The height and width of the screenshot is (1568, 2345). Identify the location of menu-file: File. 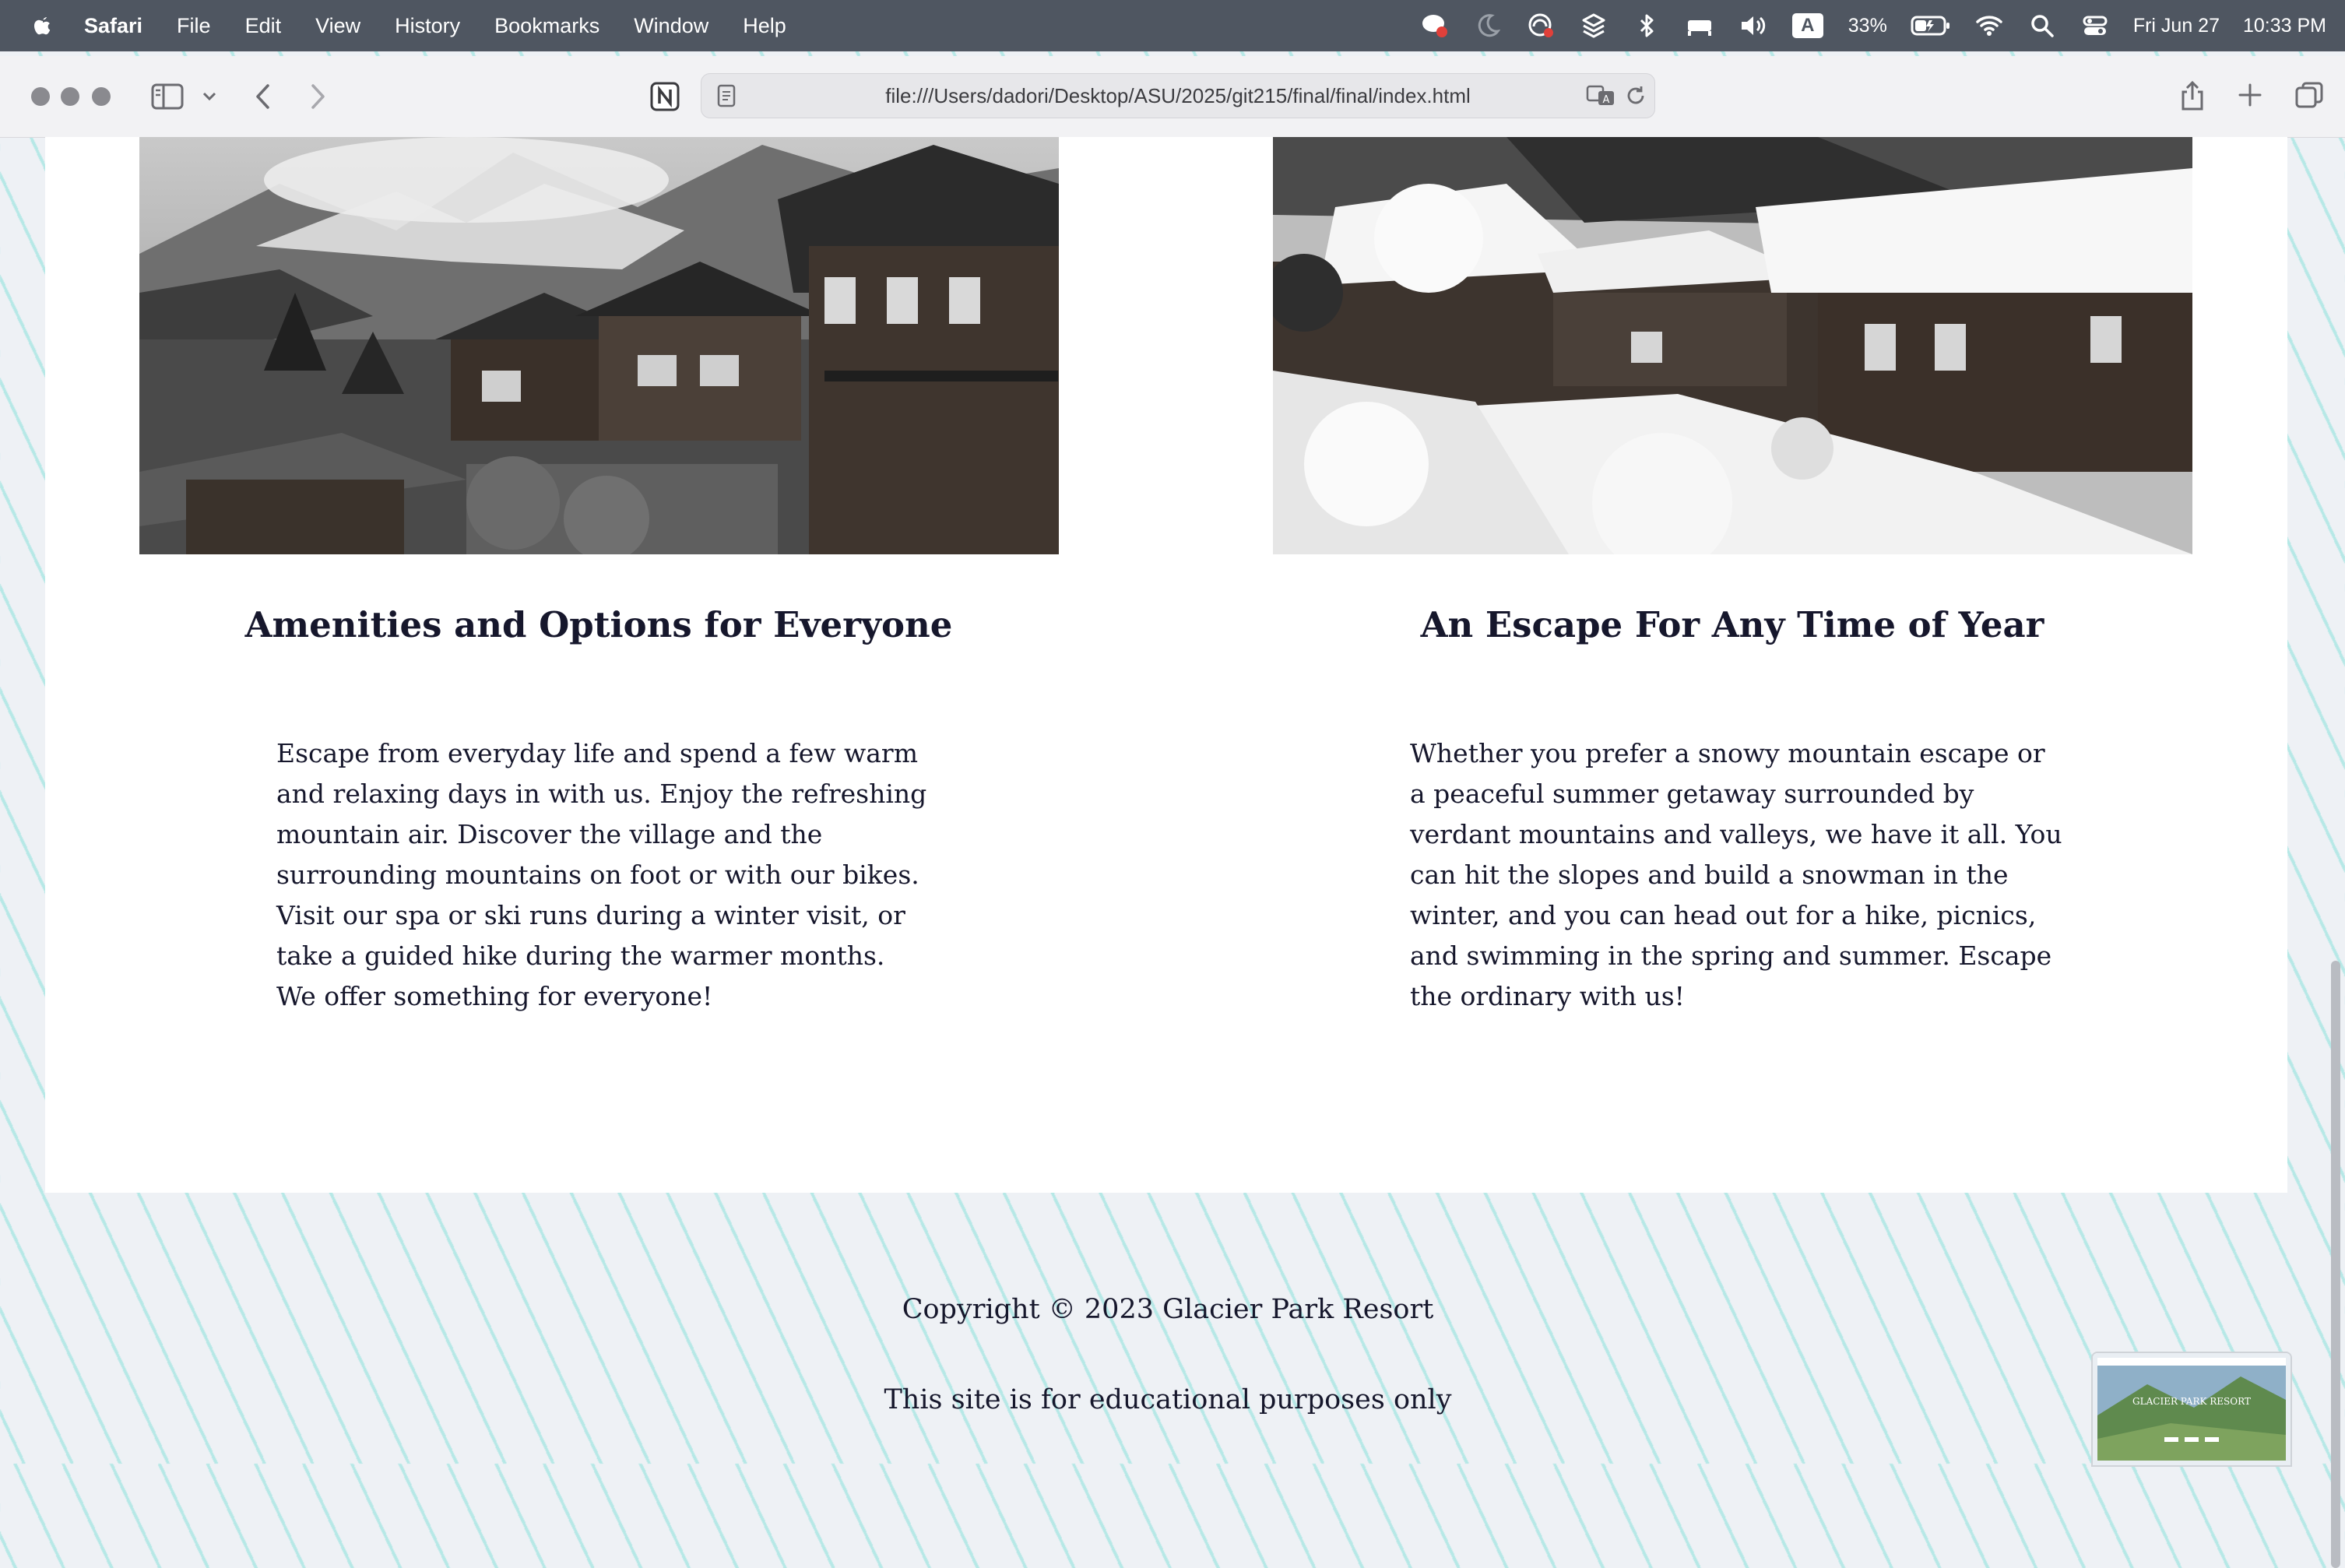
(194, 26).